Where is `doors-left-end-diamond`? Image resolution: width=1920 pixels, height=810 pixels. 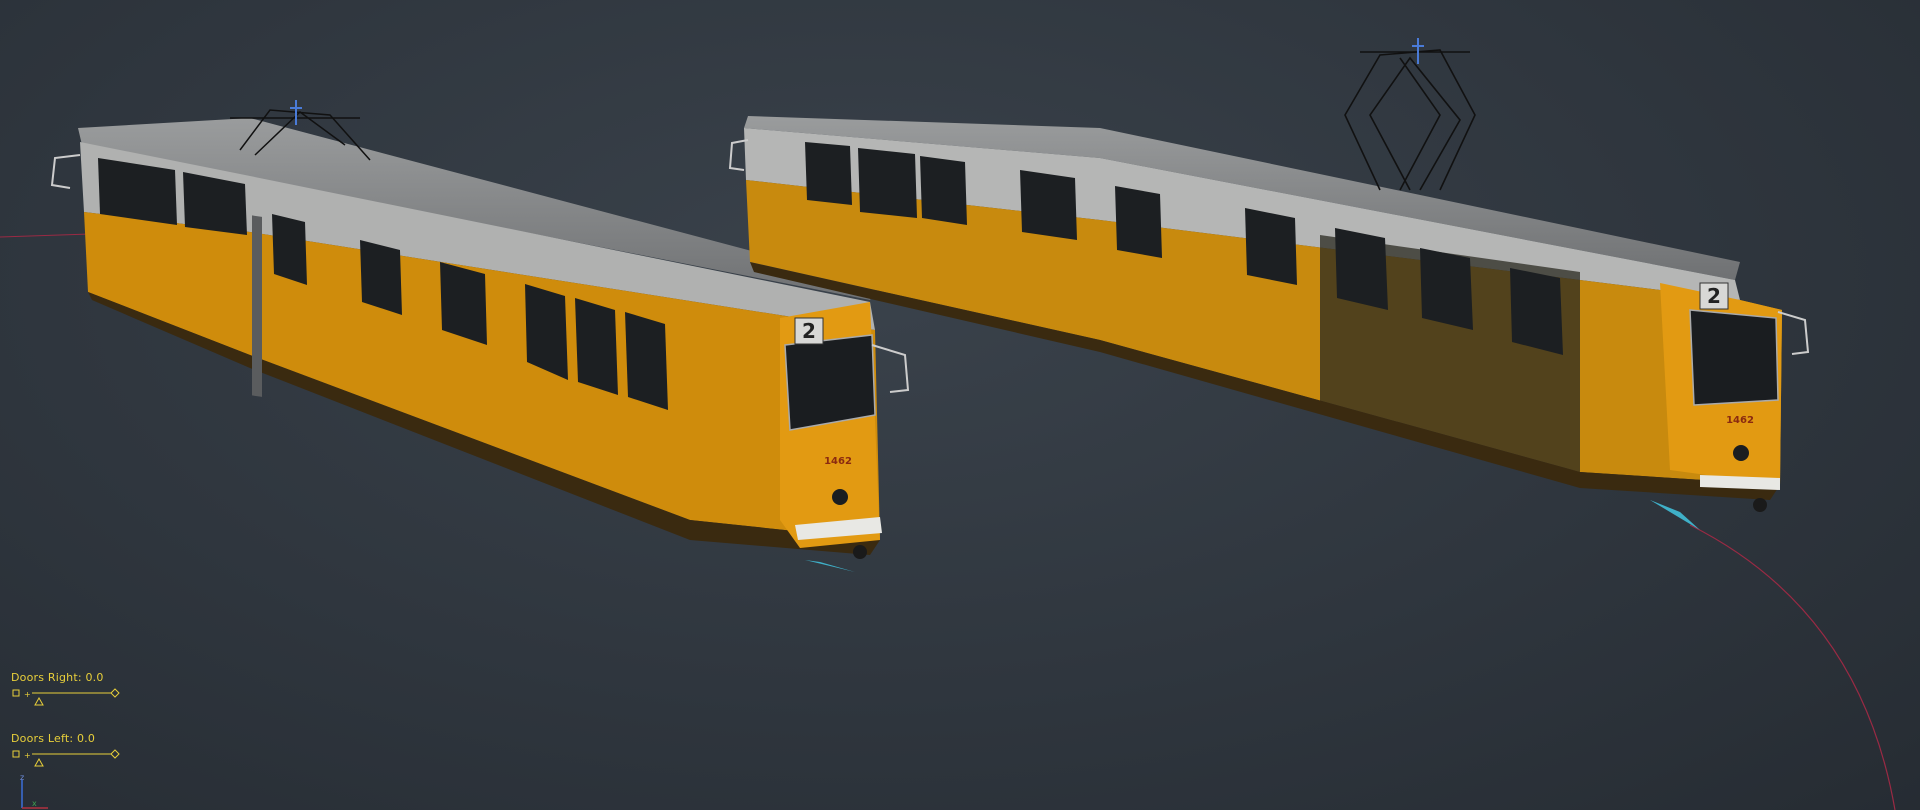 doors-left-end-diamond is located at coordinates (115, 754).